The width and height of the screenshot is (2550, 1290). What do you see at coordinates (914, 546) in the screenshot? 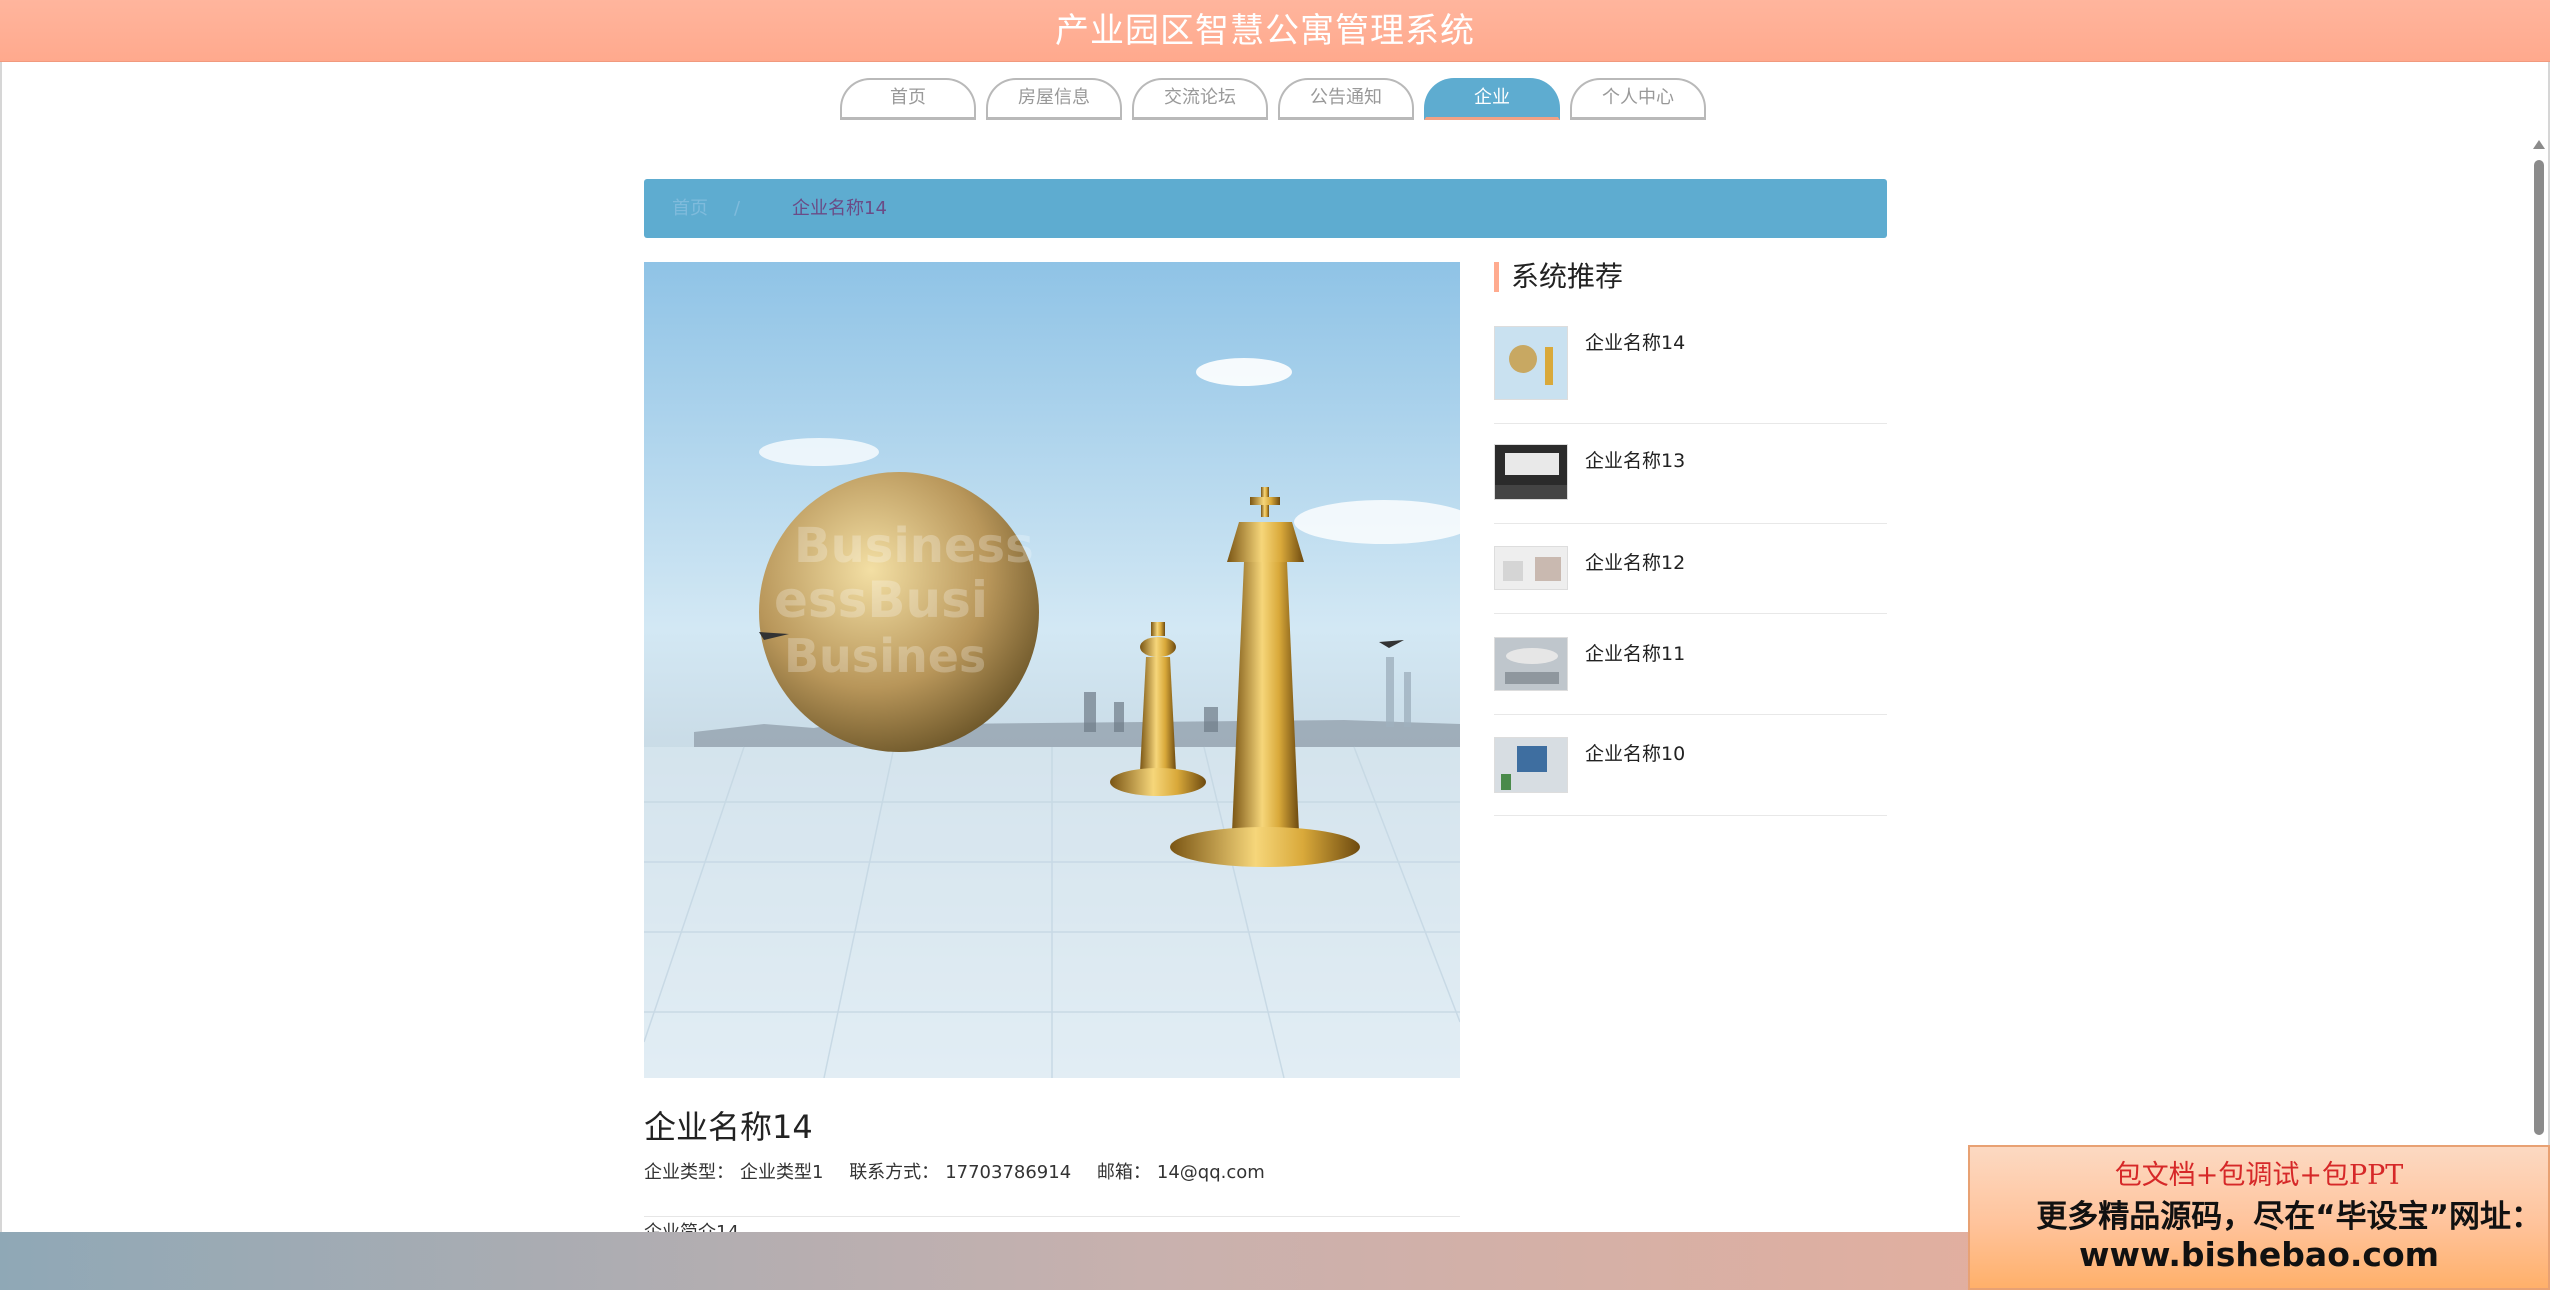
I see `svg-text: Business` at bounding box center [914, 546].